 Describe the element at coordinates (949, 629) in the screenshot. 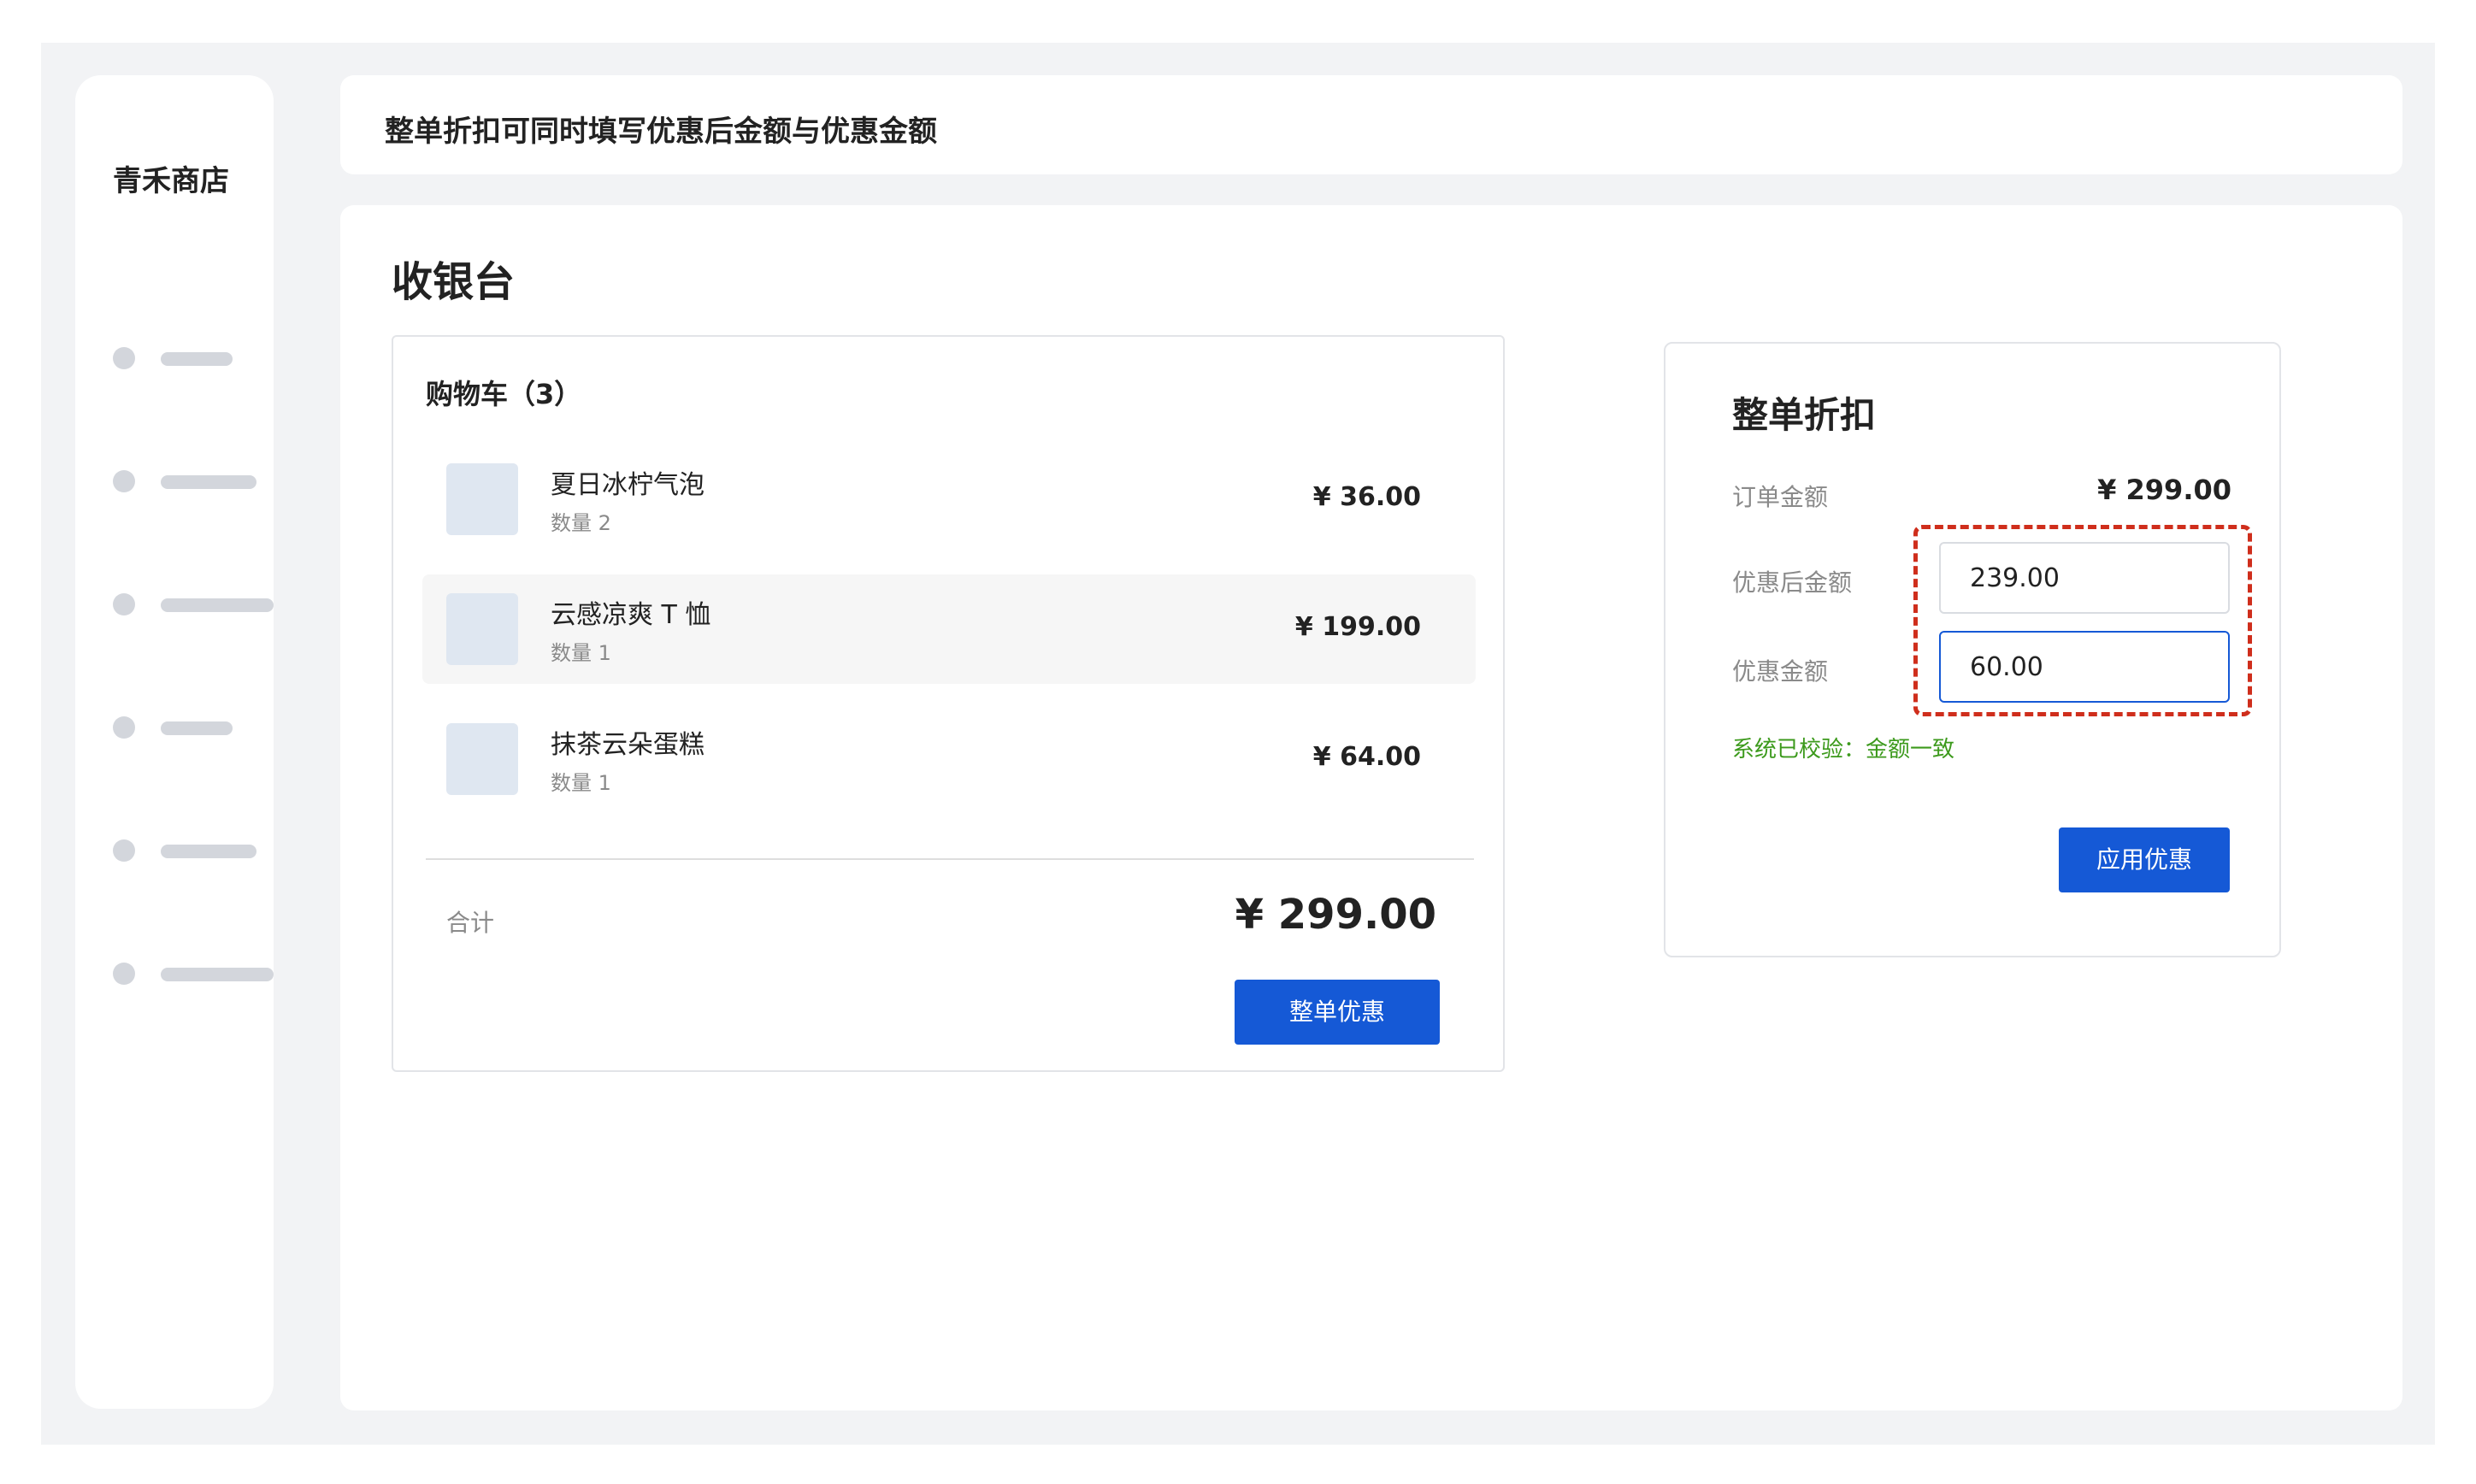

I see `cart-item: 云感凉爽 T 恤 数量 1 ¥ 199.00` at that location.